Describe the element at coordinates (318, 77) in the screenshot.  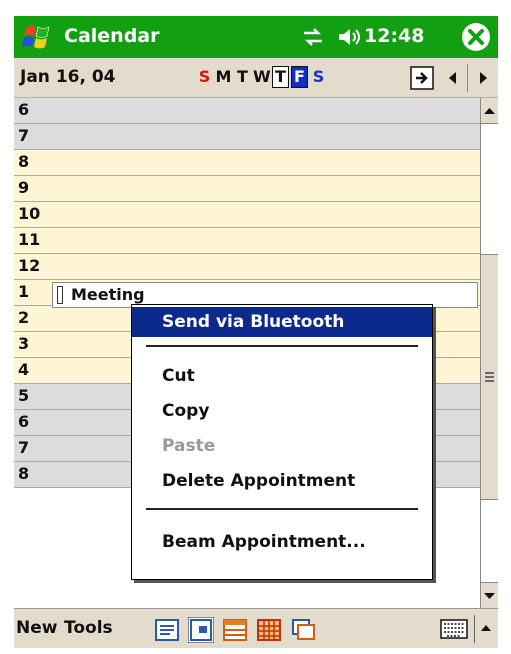
I see `day-saturday: S` at that location.